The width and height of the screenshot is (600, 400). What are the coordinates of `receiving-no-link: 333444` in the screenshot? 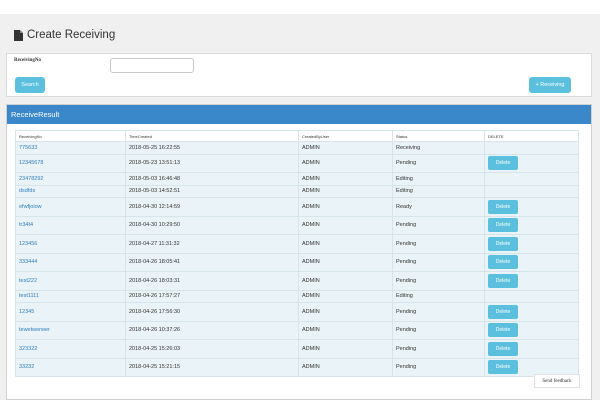 It's located at (28, 262).